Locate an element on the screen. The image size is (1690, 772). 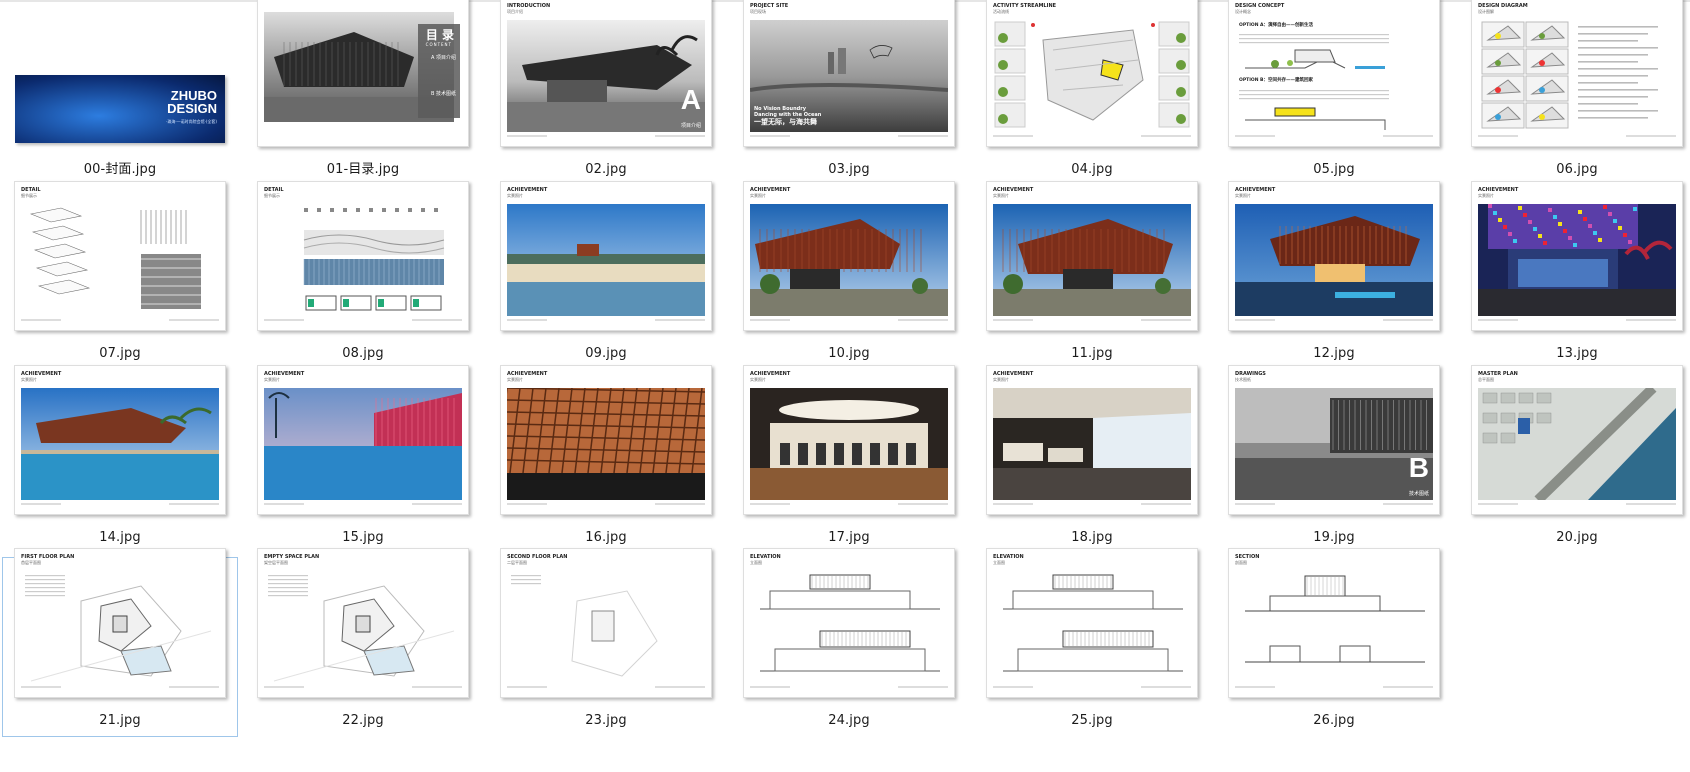
file-item-10-jpg: ACHIEVEMENT 实景照片 10.jpg is located at coordinates (849, 275).